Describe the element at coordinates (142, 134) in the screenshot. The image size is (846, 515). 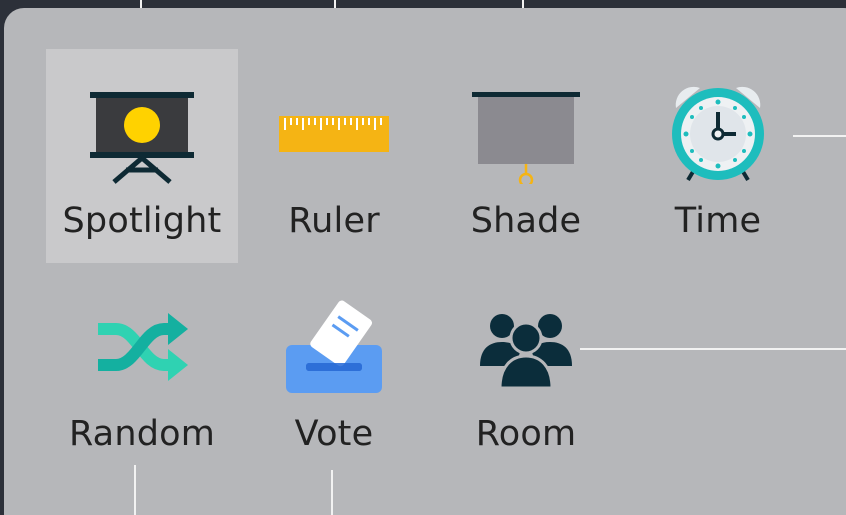
I see `spotlight-icon` at that location.